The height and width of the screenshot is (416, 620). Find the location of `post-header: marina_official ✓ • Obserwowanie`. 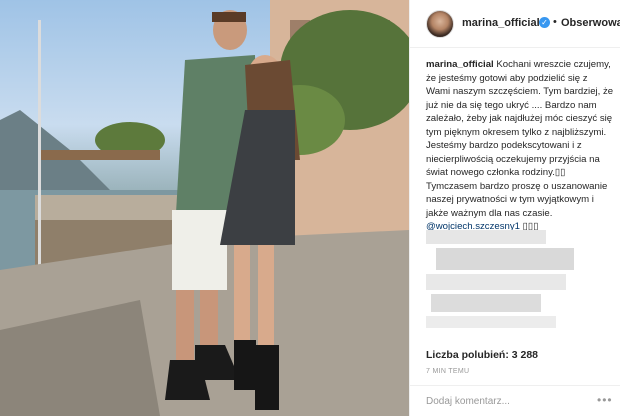

post-header: marina_official ✓ • Obserwowanie is located at coordinates (515, 24).